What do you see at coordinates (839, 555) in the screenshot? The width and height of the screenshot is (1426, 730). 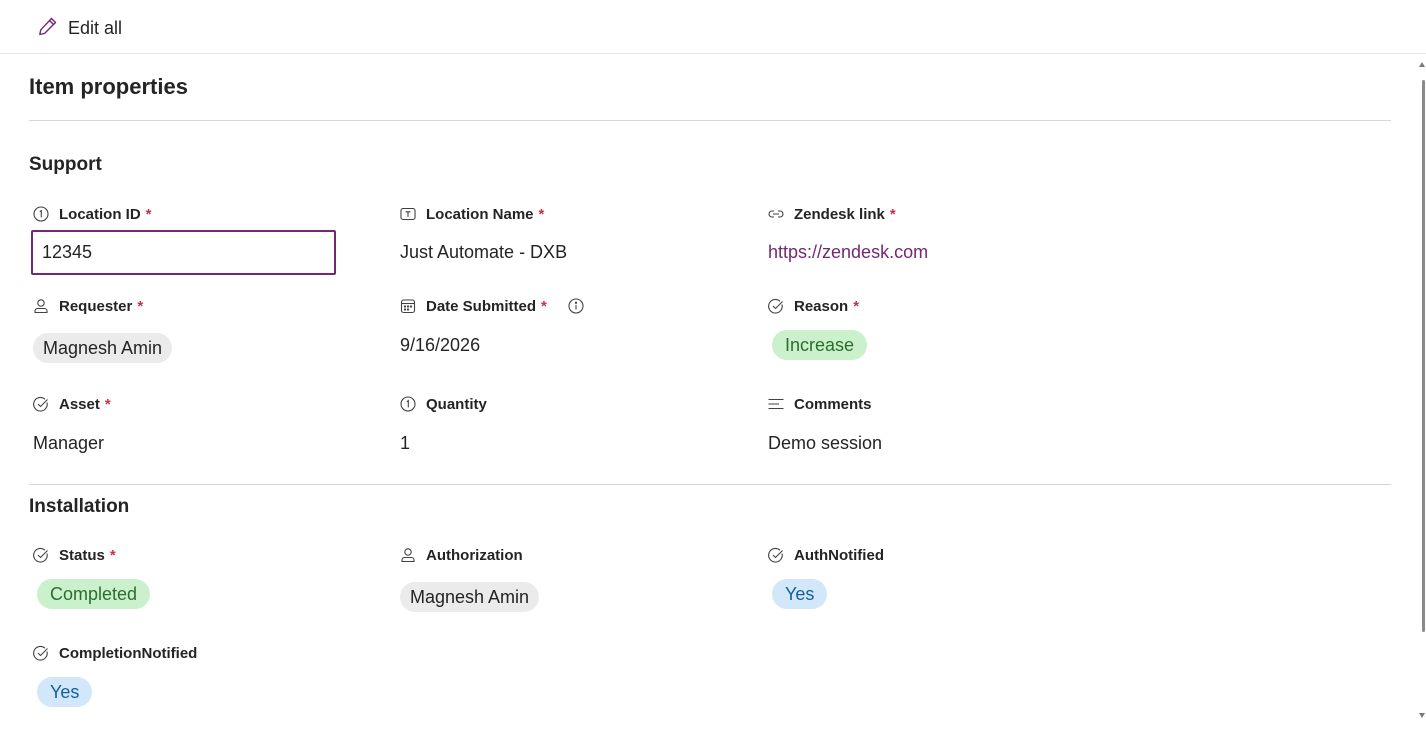 I see `field-label: AuthNotified` at bounding box center [839, 555].